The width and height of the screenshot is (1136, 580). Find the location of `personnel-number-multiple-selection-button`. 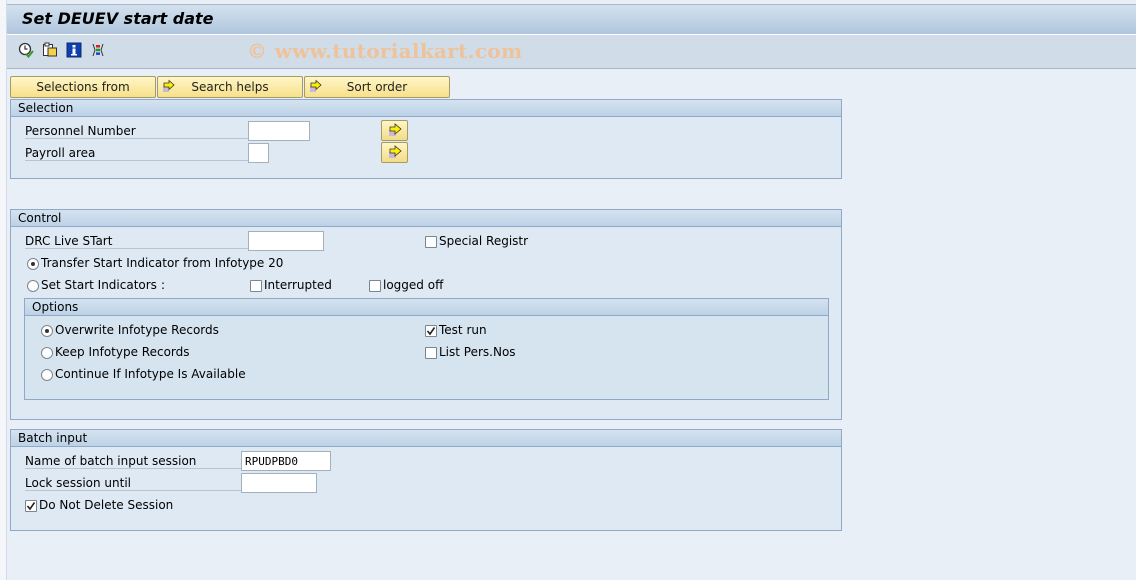

personnel-number-multiple-selection-button is located at coordinates (394, 130).